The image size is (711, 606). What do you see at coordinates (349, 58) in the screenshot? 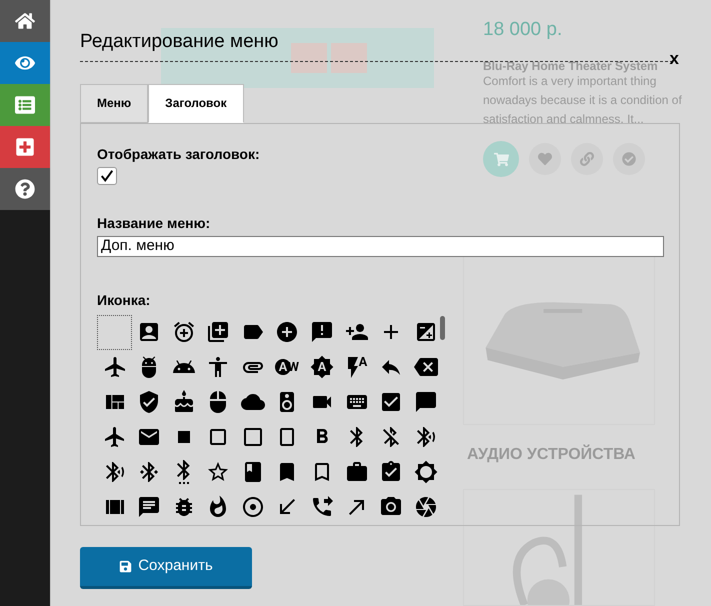
I see `settings-button-background` at bounding box center [349, 58].